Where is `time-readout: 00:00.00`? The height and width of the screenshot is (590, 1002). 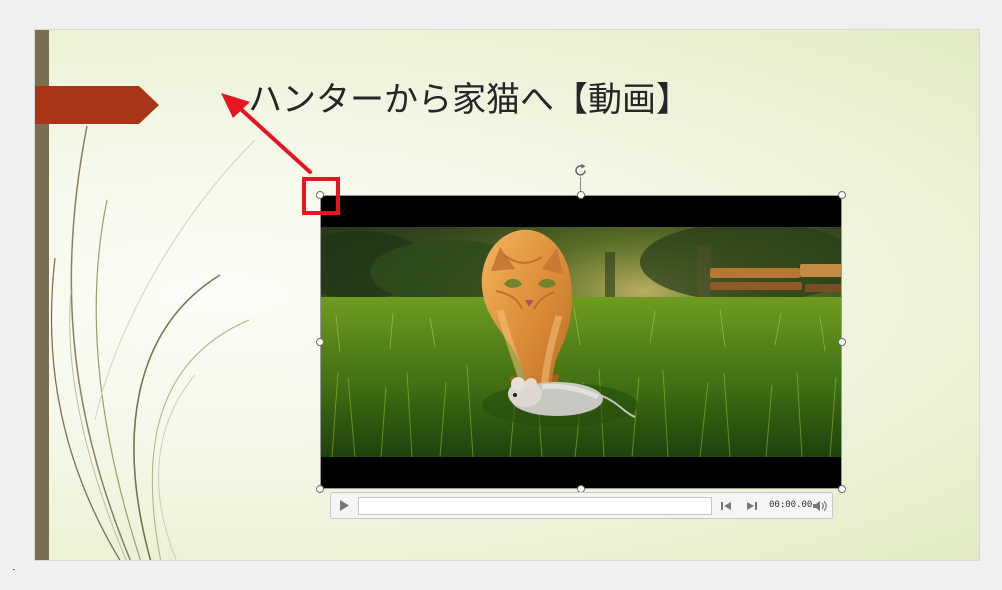 time-readout: 00:00.00 is located at coordinates (791, 505).